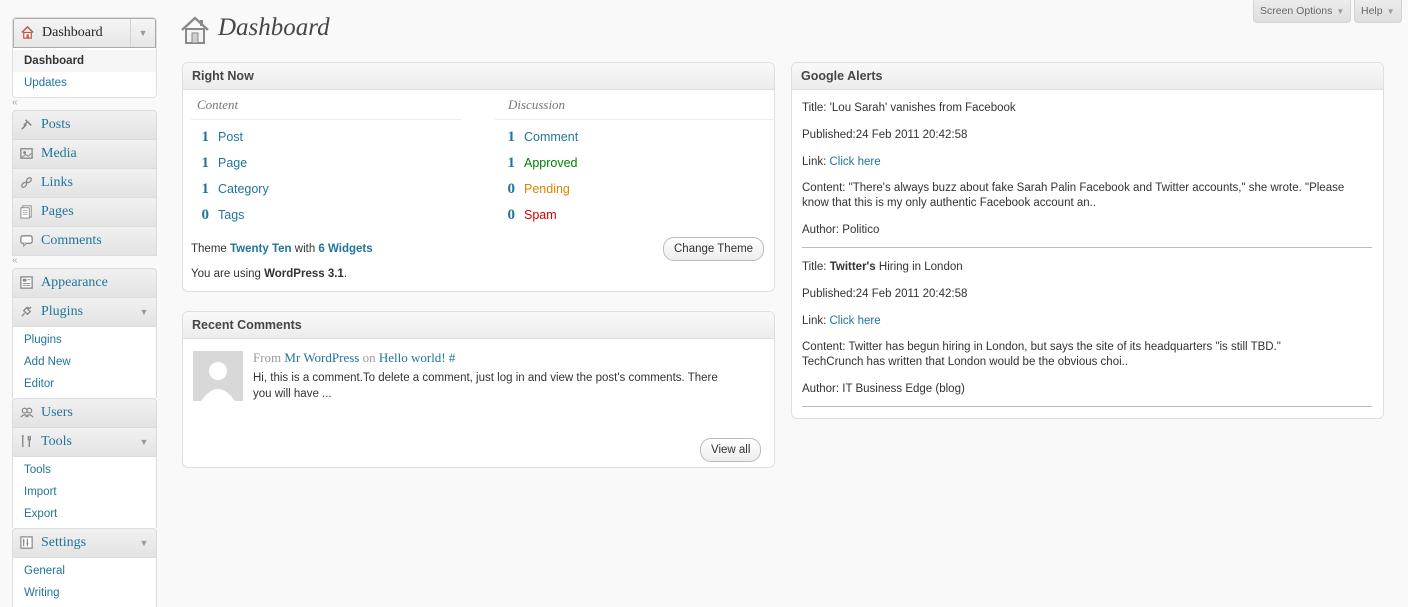 The image size is (1408, 607). Describe the element at coordinates (84, 125) in the screenshot. I see `menu-posts: Posts` at that location.